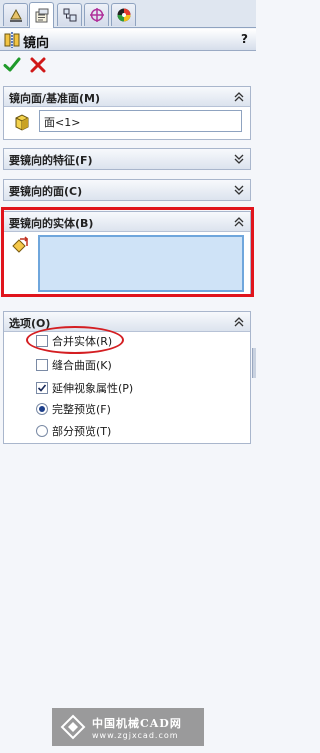 Image resolution: width=320 pixels, height=753 pixels. Describe the element at coordinates (82, 365) in the screenshot. I see `knit-surfaces-label: 缝合曲面(K)` at that location.